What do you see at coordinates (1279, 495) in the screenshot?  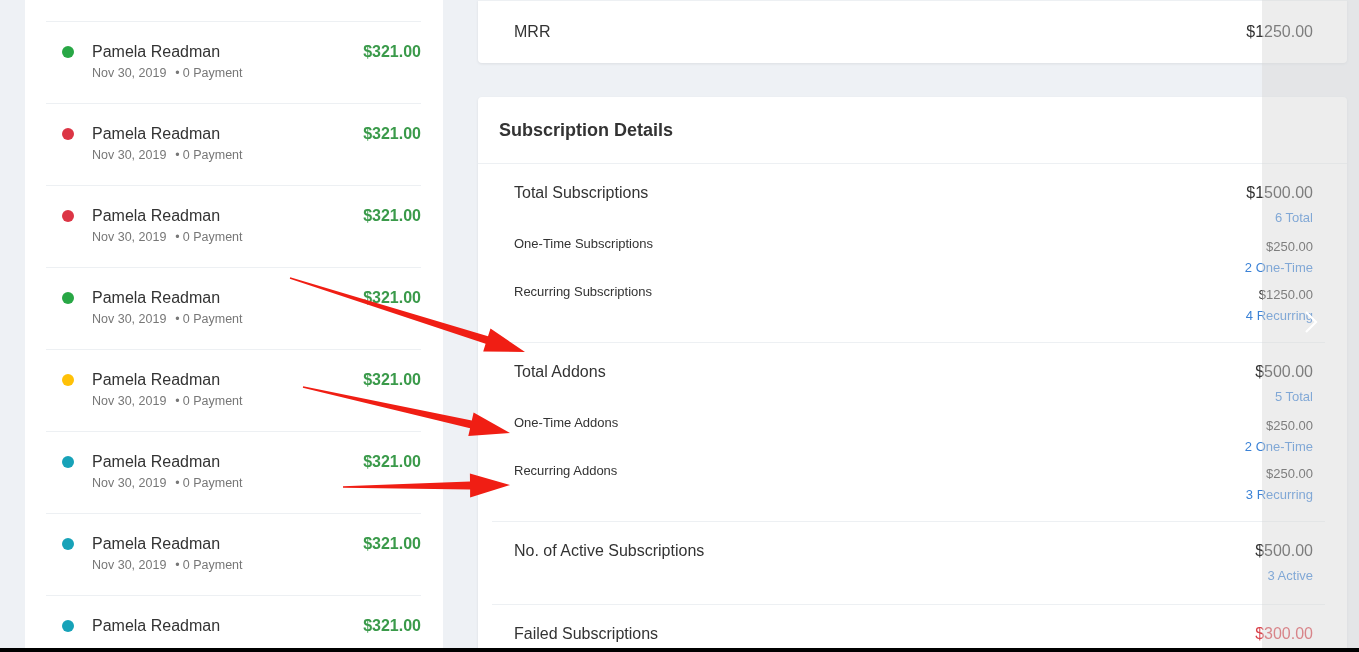 I see `count-link: 3 Recurring` at bounding box center [1279, 495].